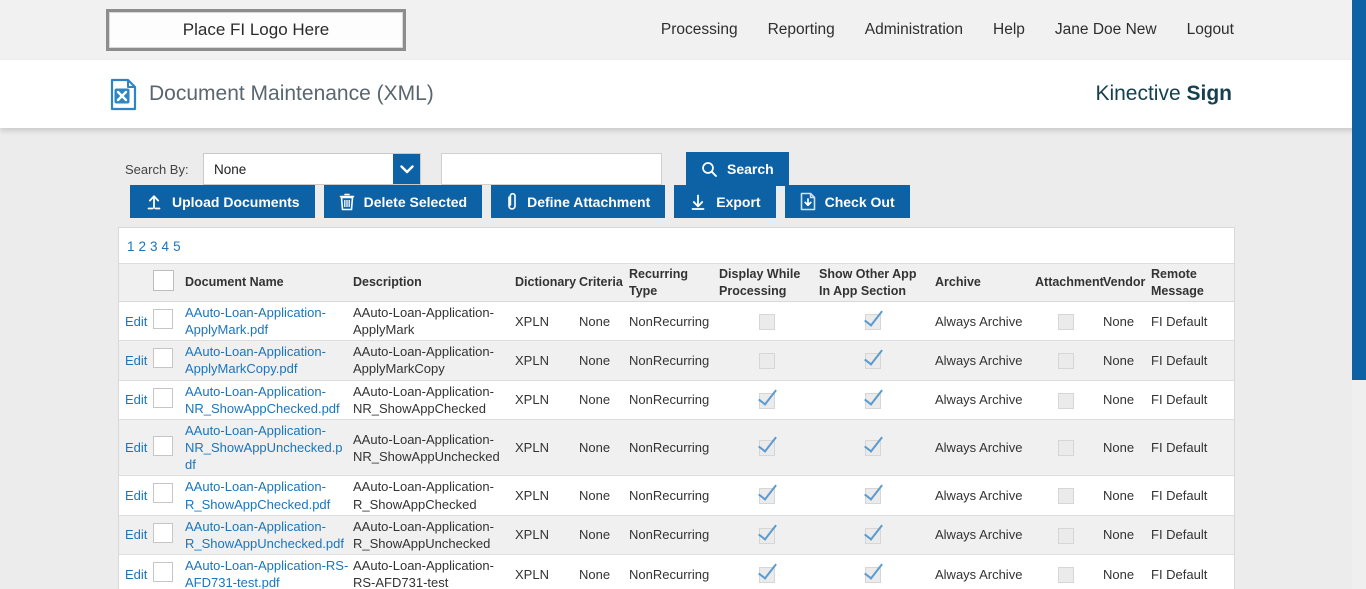  I want to click on pagination: 12345, so click(676, 245).